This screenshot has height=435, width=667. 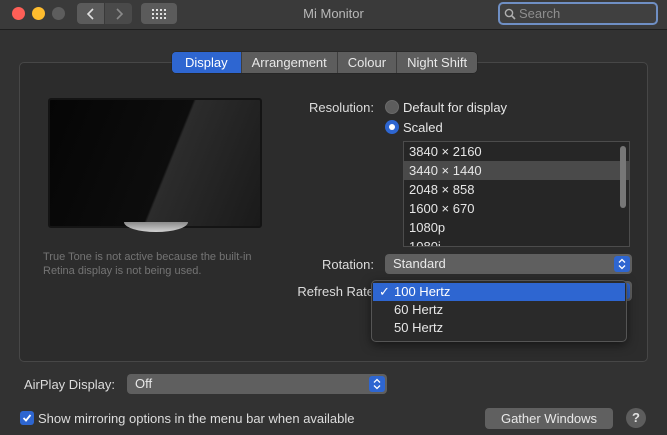 I want to click on refresh-rate-menu: ✓ 100 Hertz 60 Hertz 50 Hertz, so click(x=499, y=311).